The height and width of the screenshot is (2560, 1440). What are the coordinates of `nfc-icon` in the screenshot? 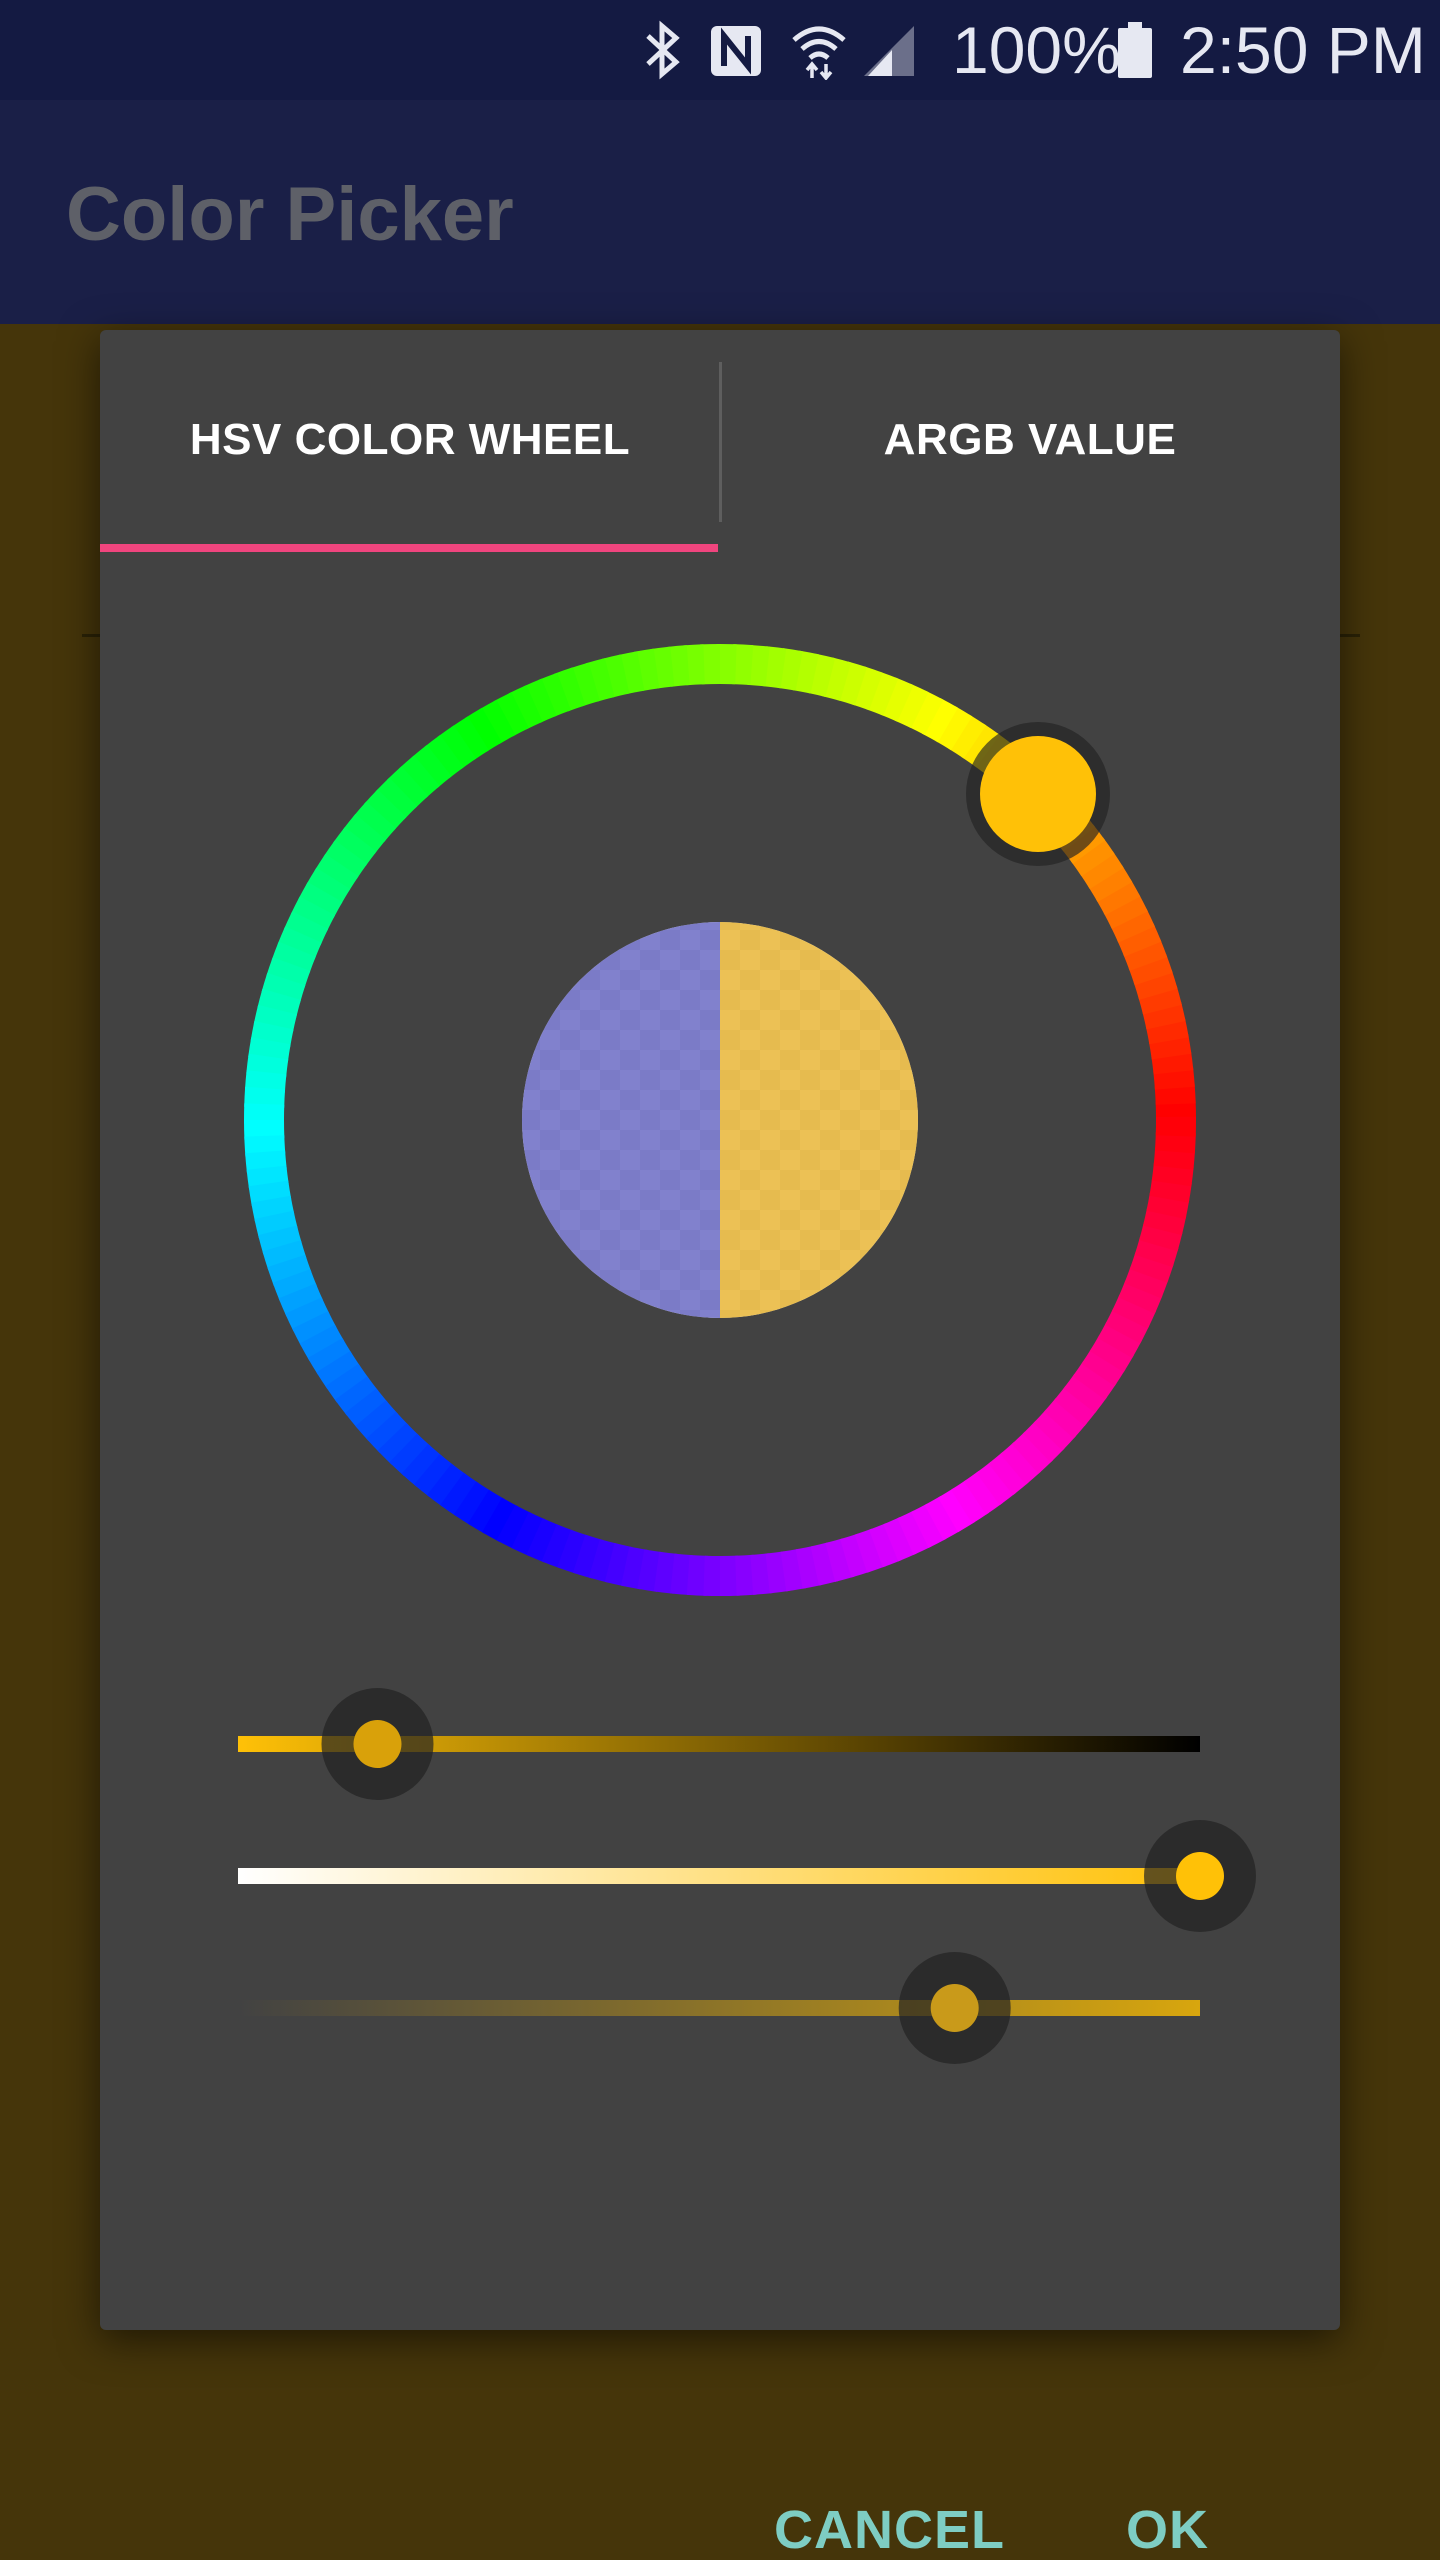 It's located at (736, 51).